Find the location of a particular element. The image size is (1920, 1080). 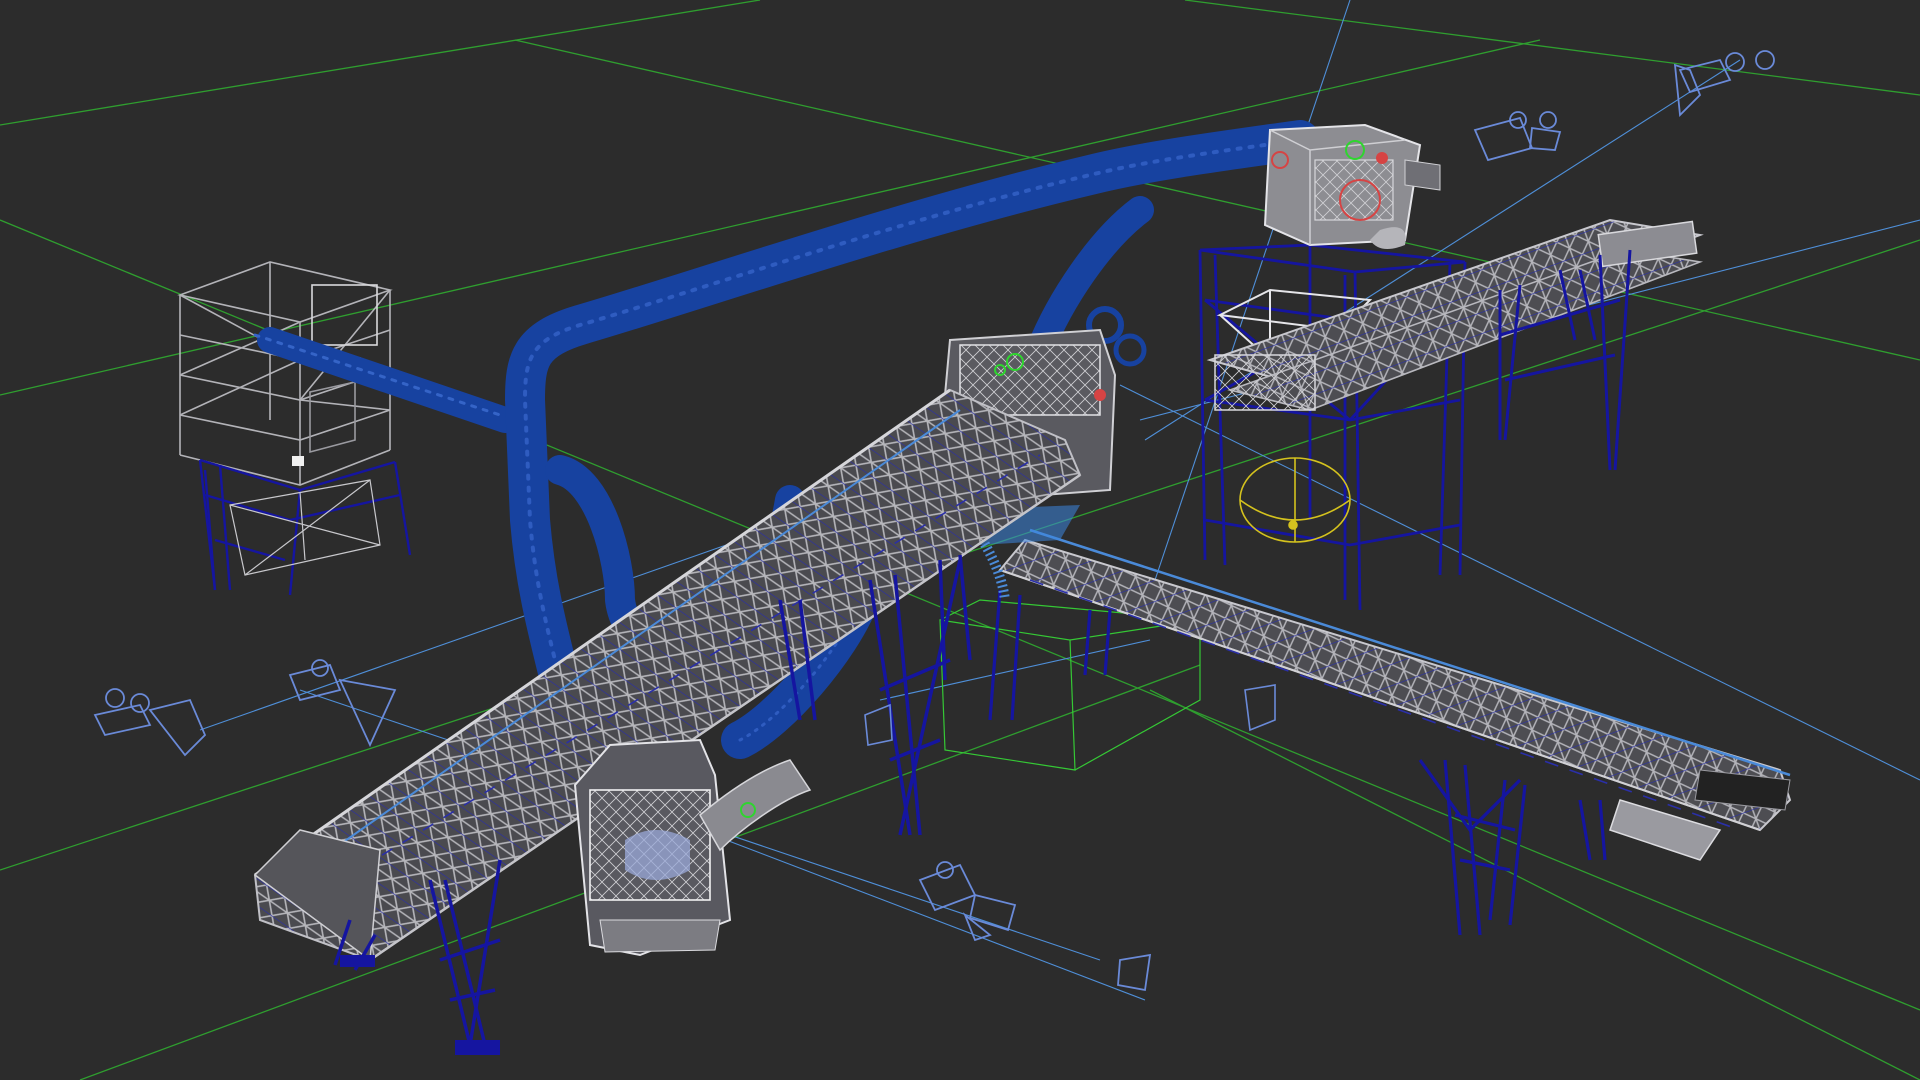

fan-unit is located at coordinates (692, 847).